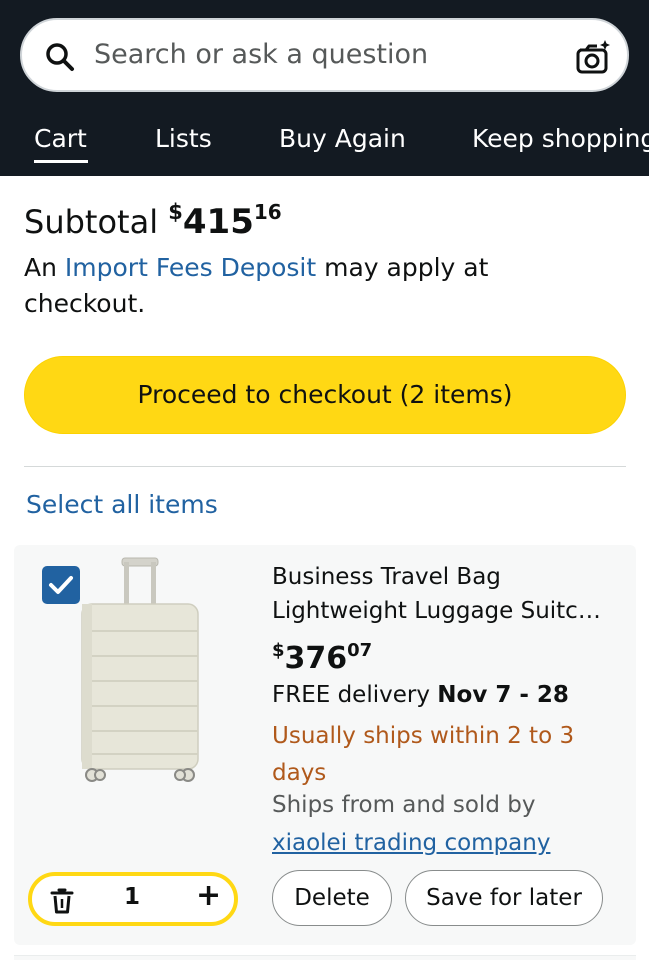 This screenshot has height=960, width=649. Describe the element at coordinates (183, 138) in the screenshot. I see `tab-lists: Lists` at that location.